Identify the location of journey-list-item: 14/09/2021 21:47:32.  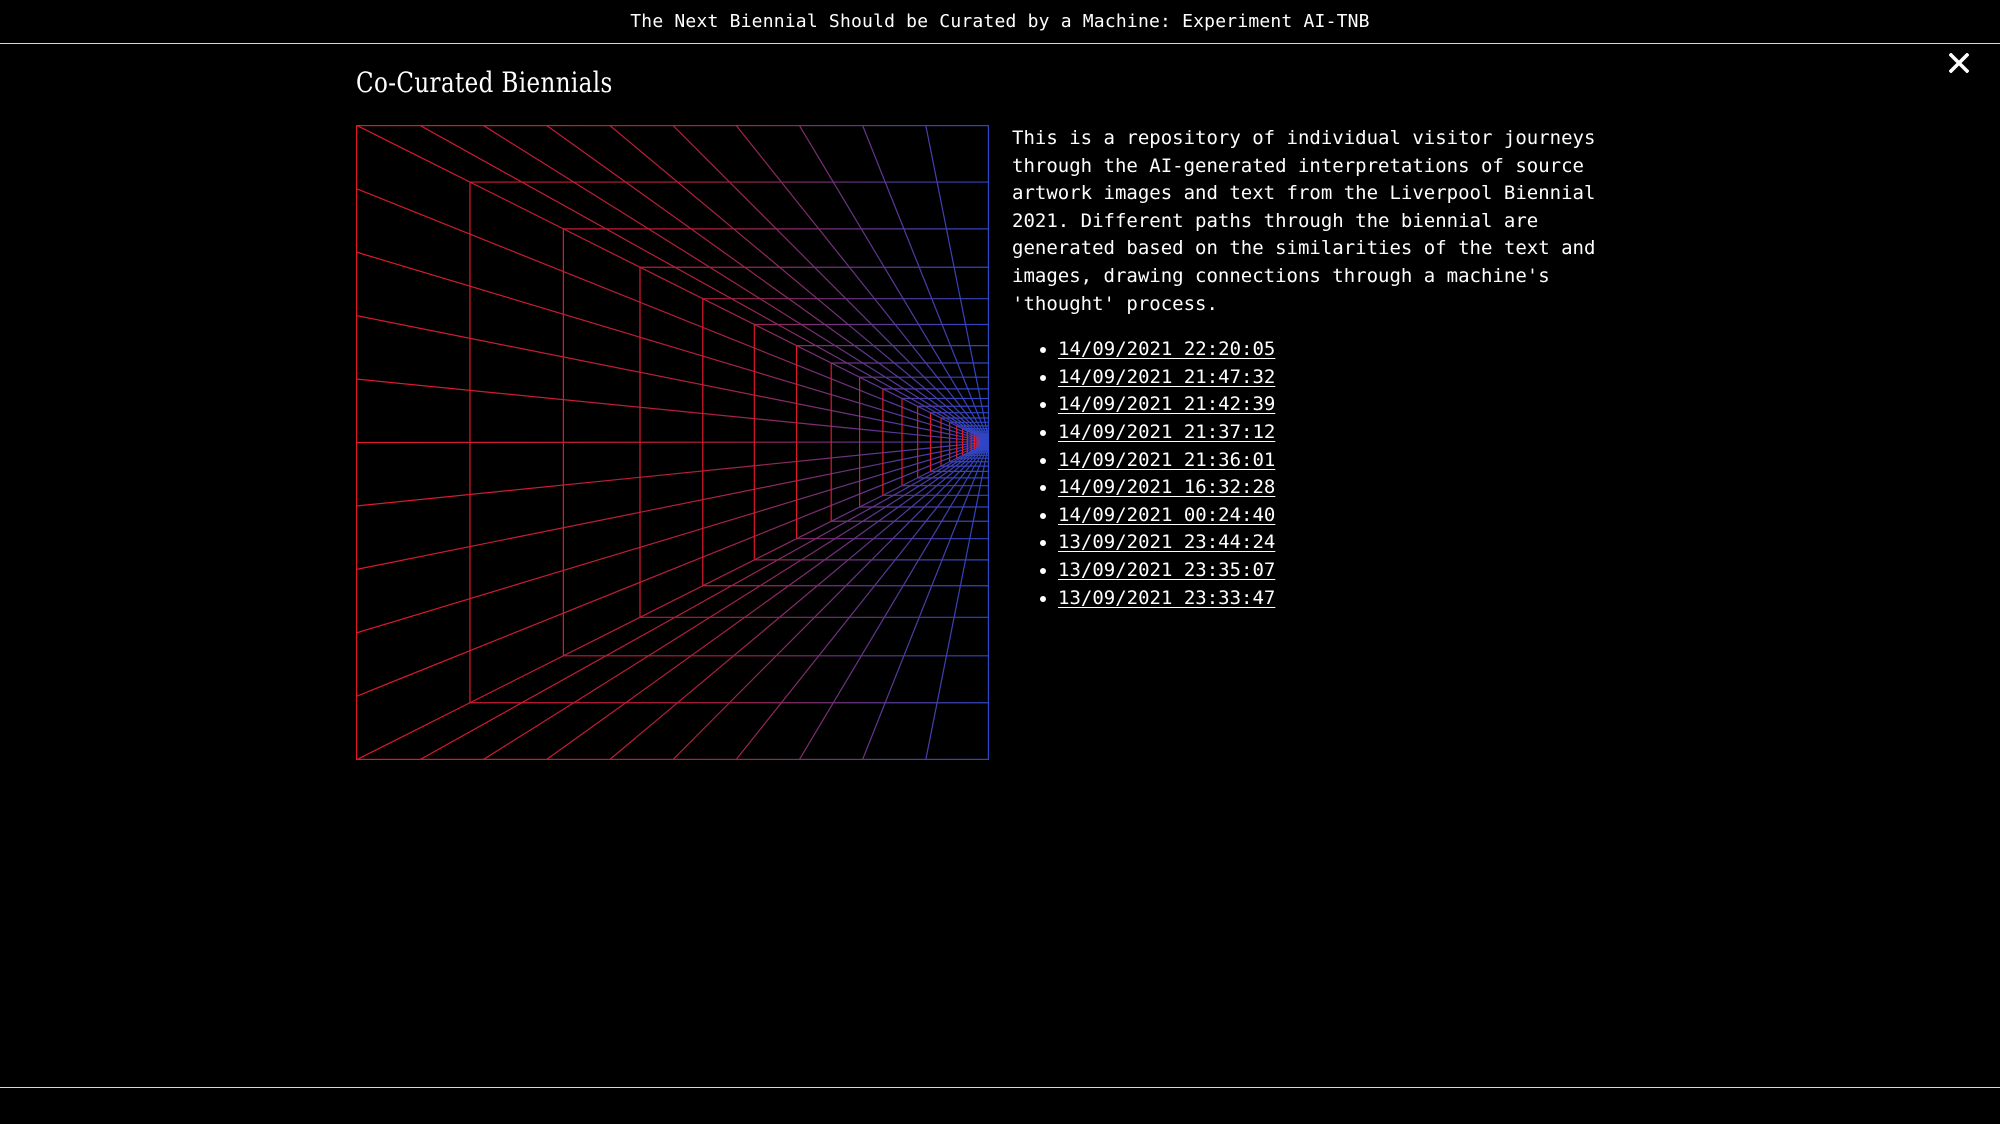
(1355, 378).